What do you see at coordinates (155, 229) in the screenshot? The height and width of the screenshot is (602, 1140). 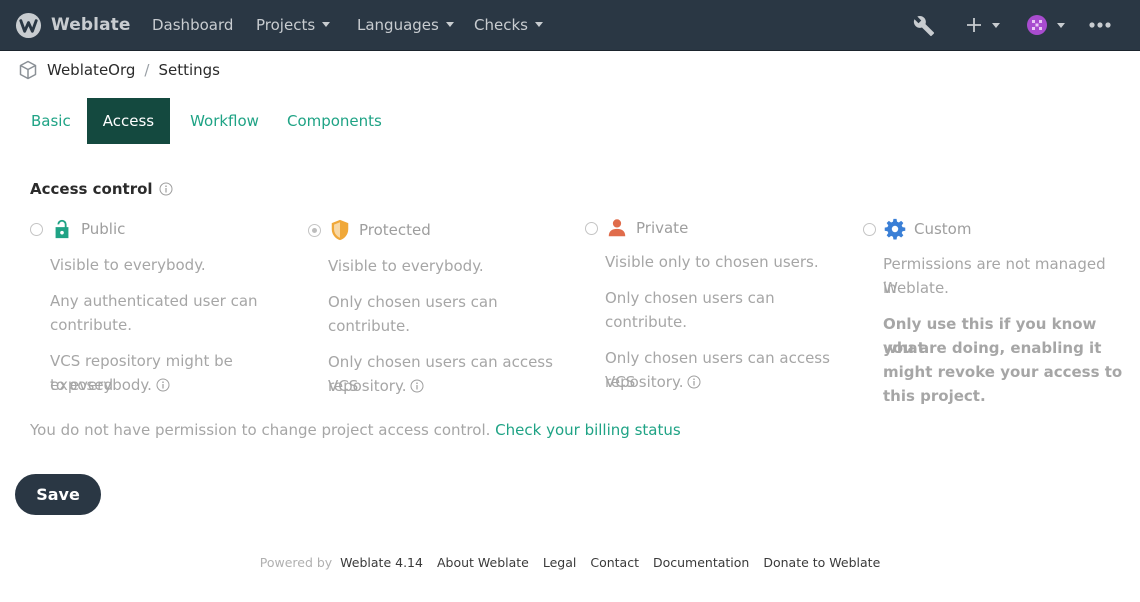 I see `access-option-public: Public` at bounding box center [155, 229].